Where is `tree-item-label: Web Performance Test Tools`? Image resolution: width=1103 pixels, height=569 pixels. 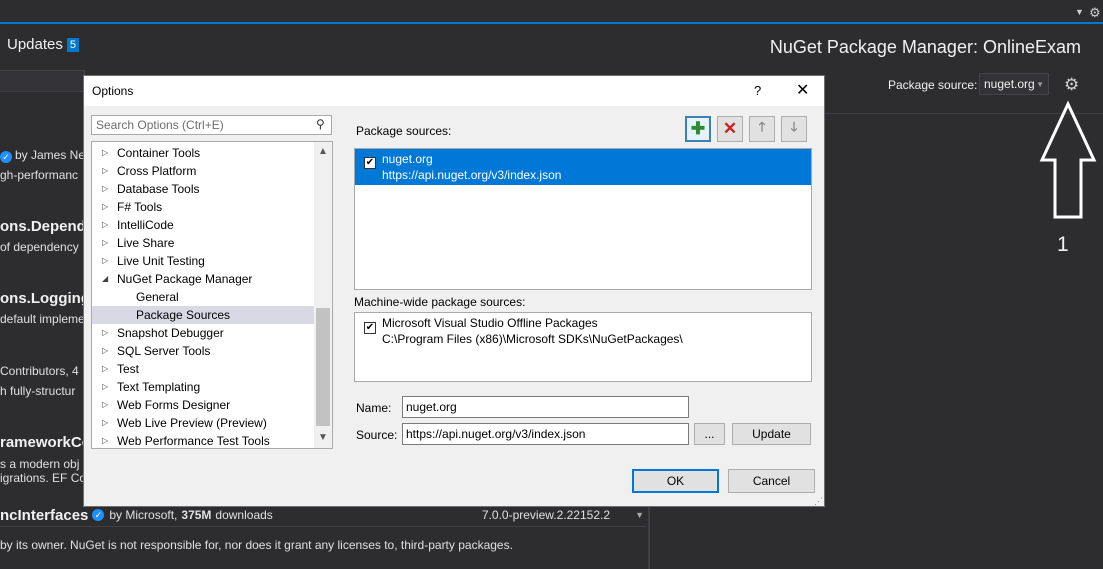
tree-item-label: Web Performance Test Tools is located at coordinates (193, 441).